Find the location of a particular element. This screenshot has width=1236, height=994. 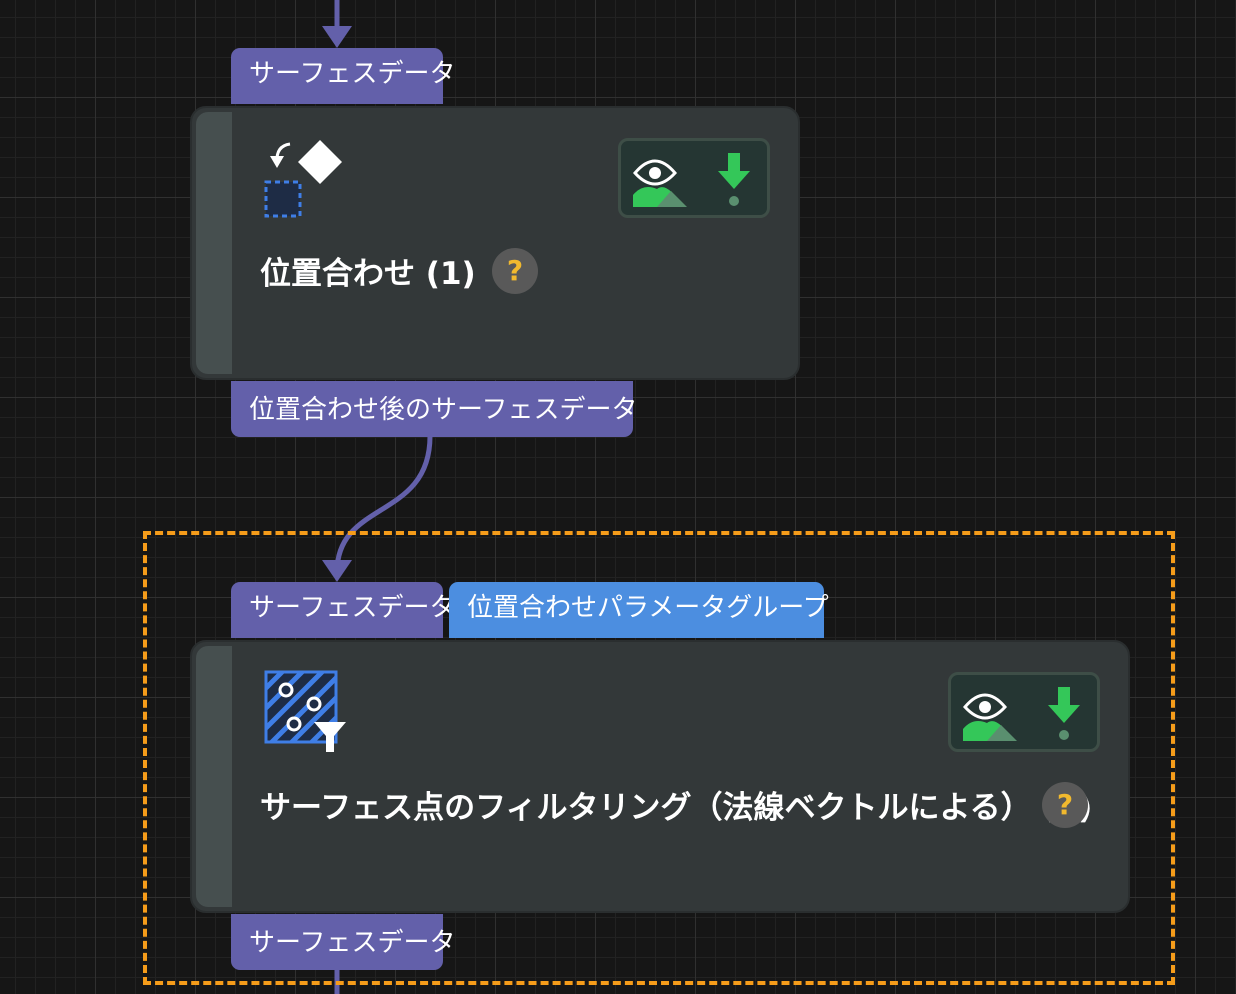

arrowhead-top is located at coordinates (337, 37).